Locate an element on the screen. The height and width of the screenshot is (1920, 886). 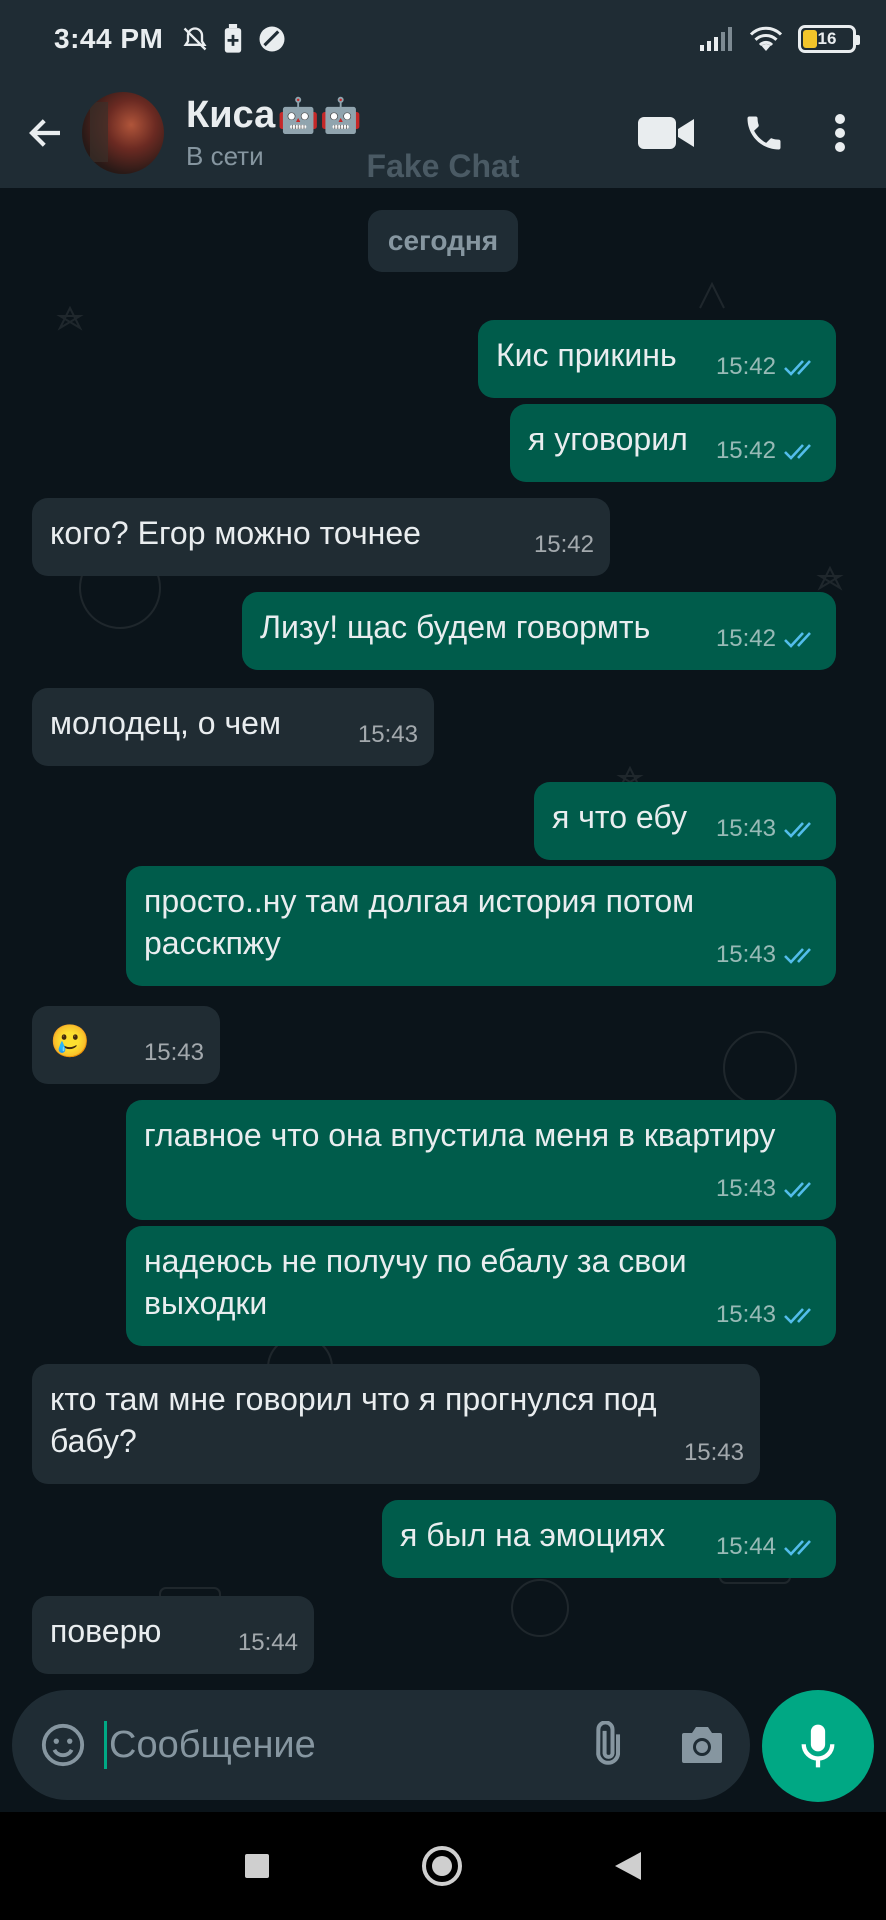
message-outgoing: Кис прикинь 15:42 is located at coordinates (657, 359).